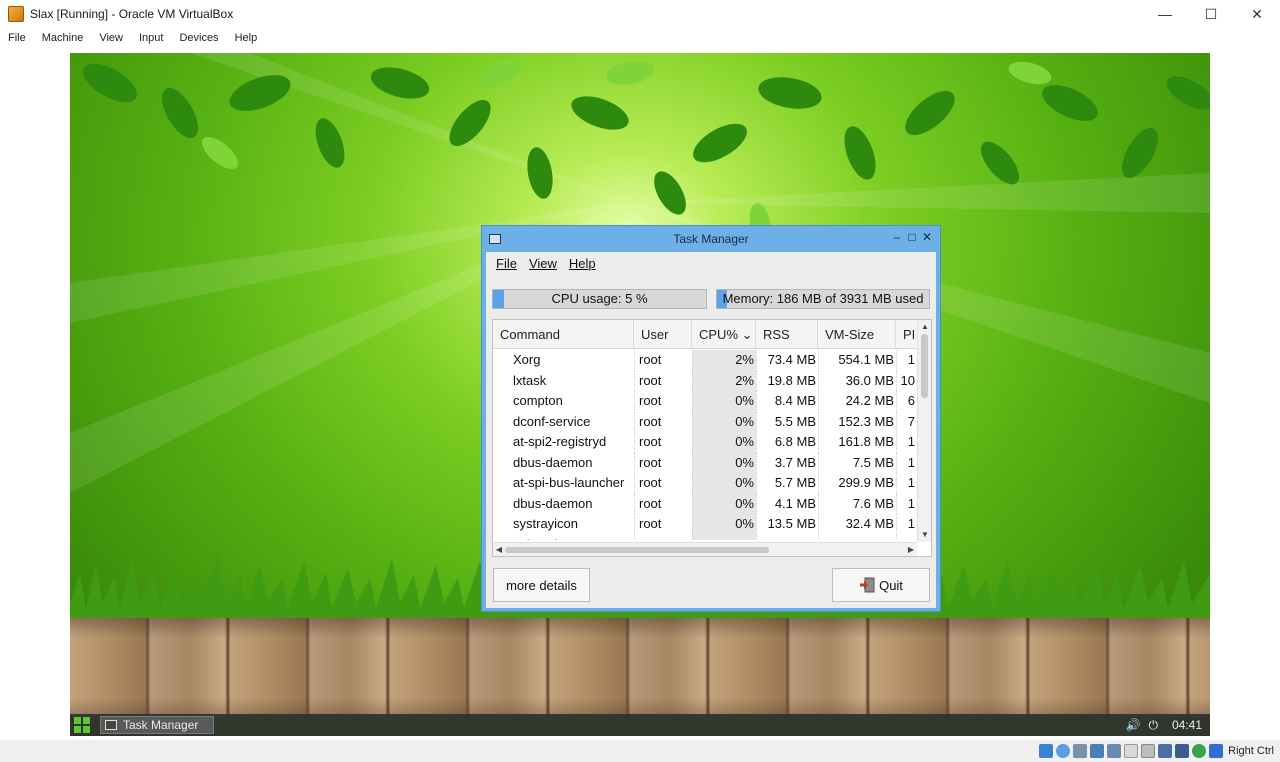 The image size is (1280, 762). I want to click on scroll-left-icon: ◀, so click(499, 549).